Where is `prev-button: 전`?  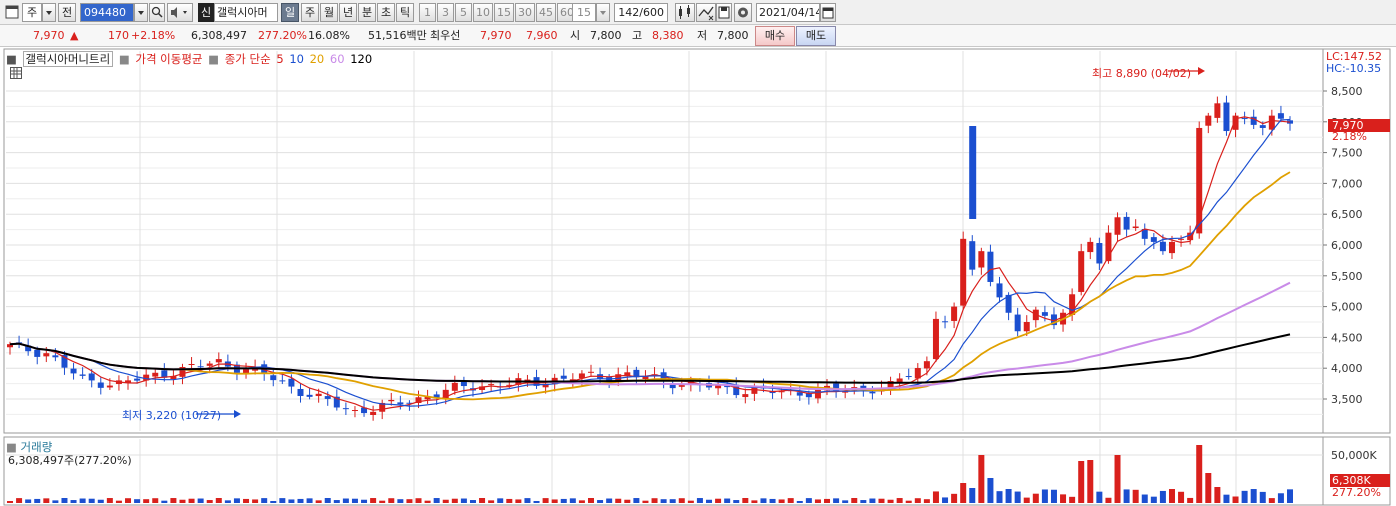 prev-button: 전 is located at coordinates (67, 12).